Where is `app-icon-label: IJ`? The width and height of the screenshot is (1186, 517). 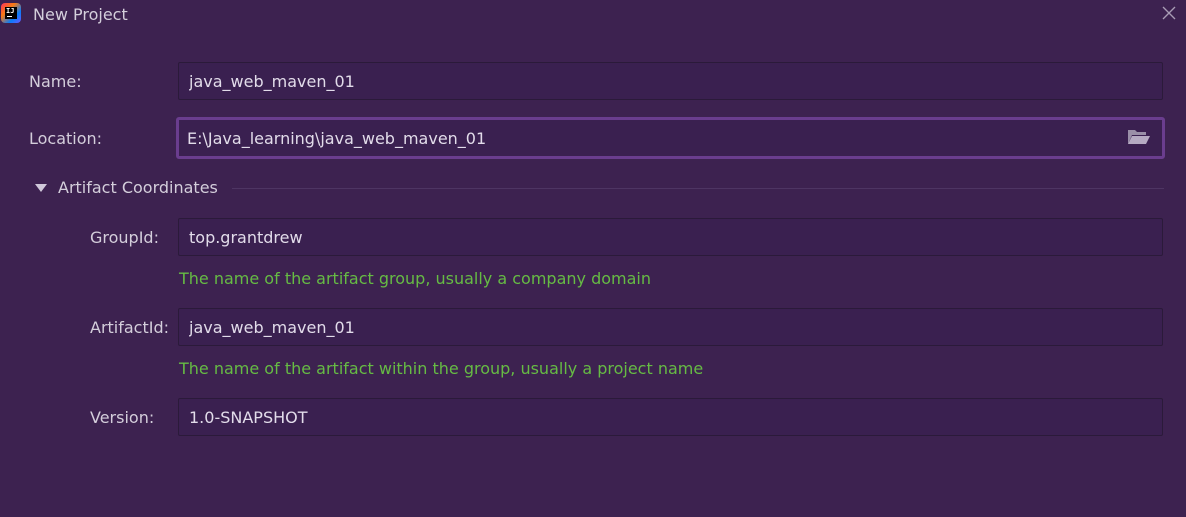
app-icon-label: IJ is located at coordinates (11, 13).